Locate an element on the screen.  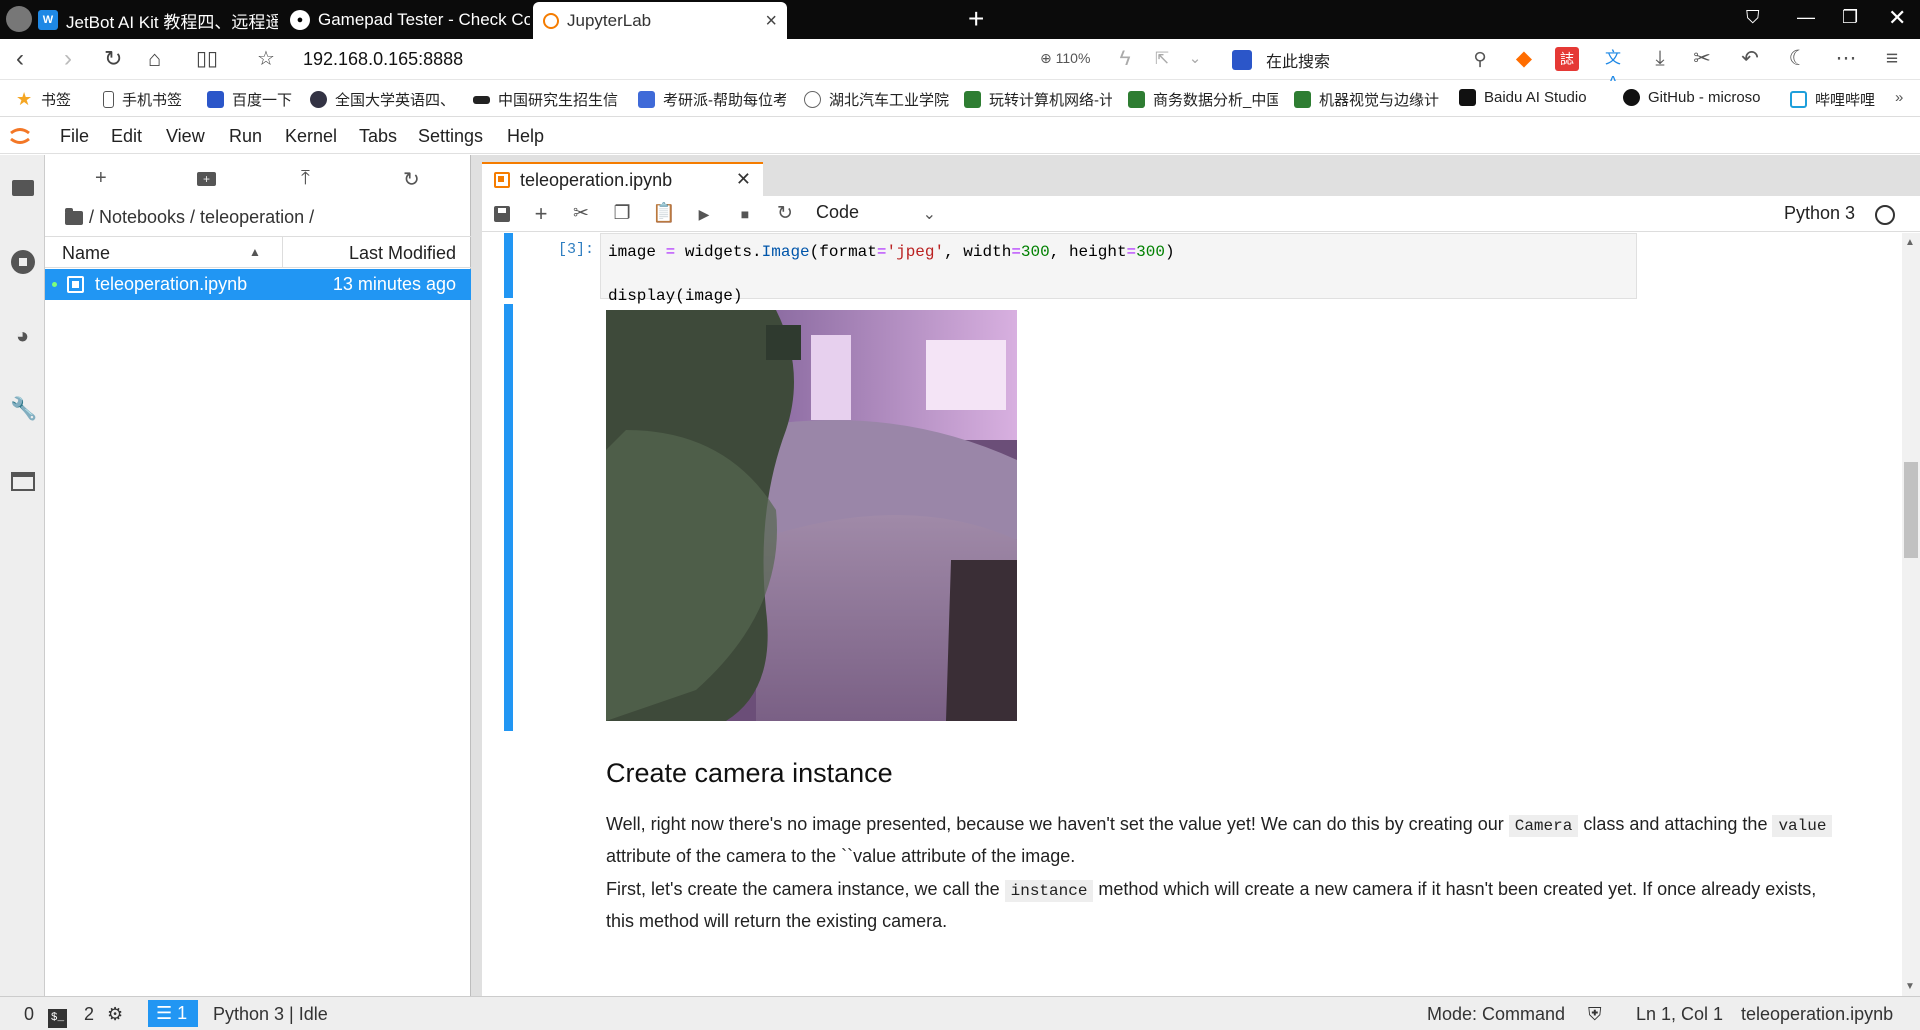
new-launcher-icon: + is located at coordinates (101, 178).